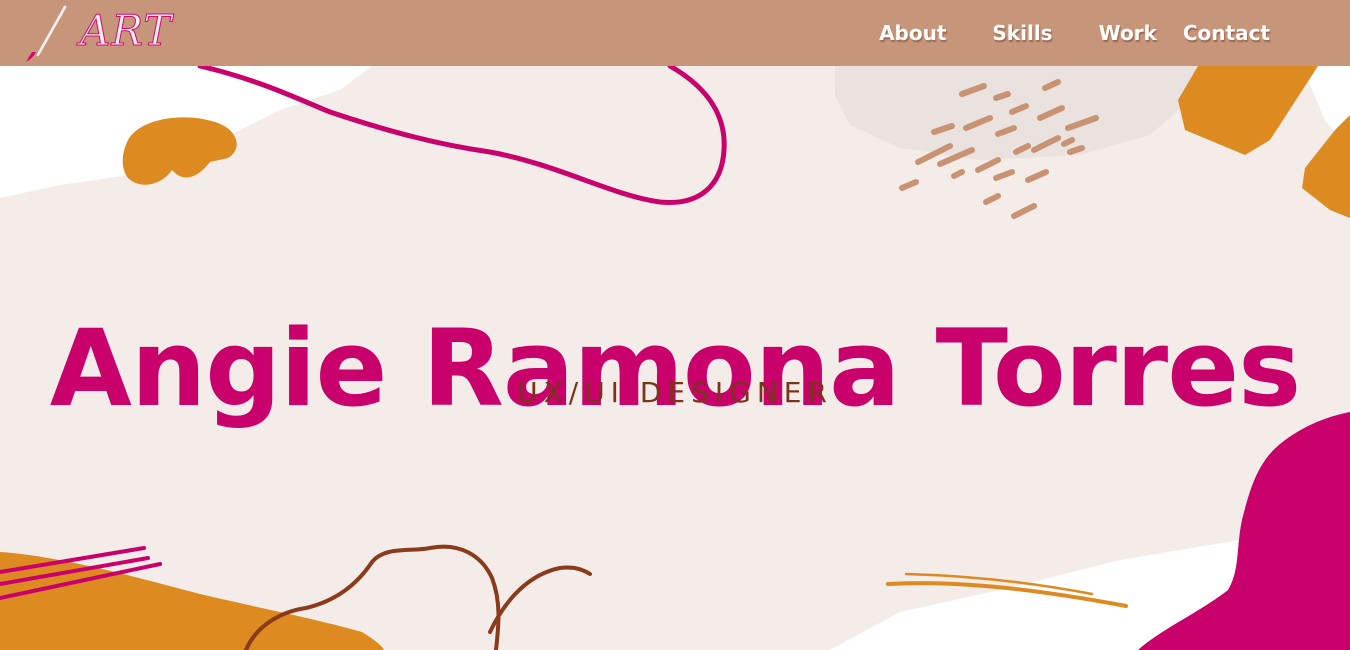  Describe the element at coordinates (675, 392) in the screenshot. I see `hero-role: UX/UI DESIGNER` at that location.